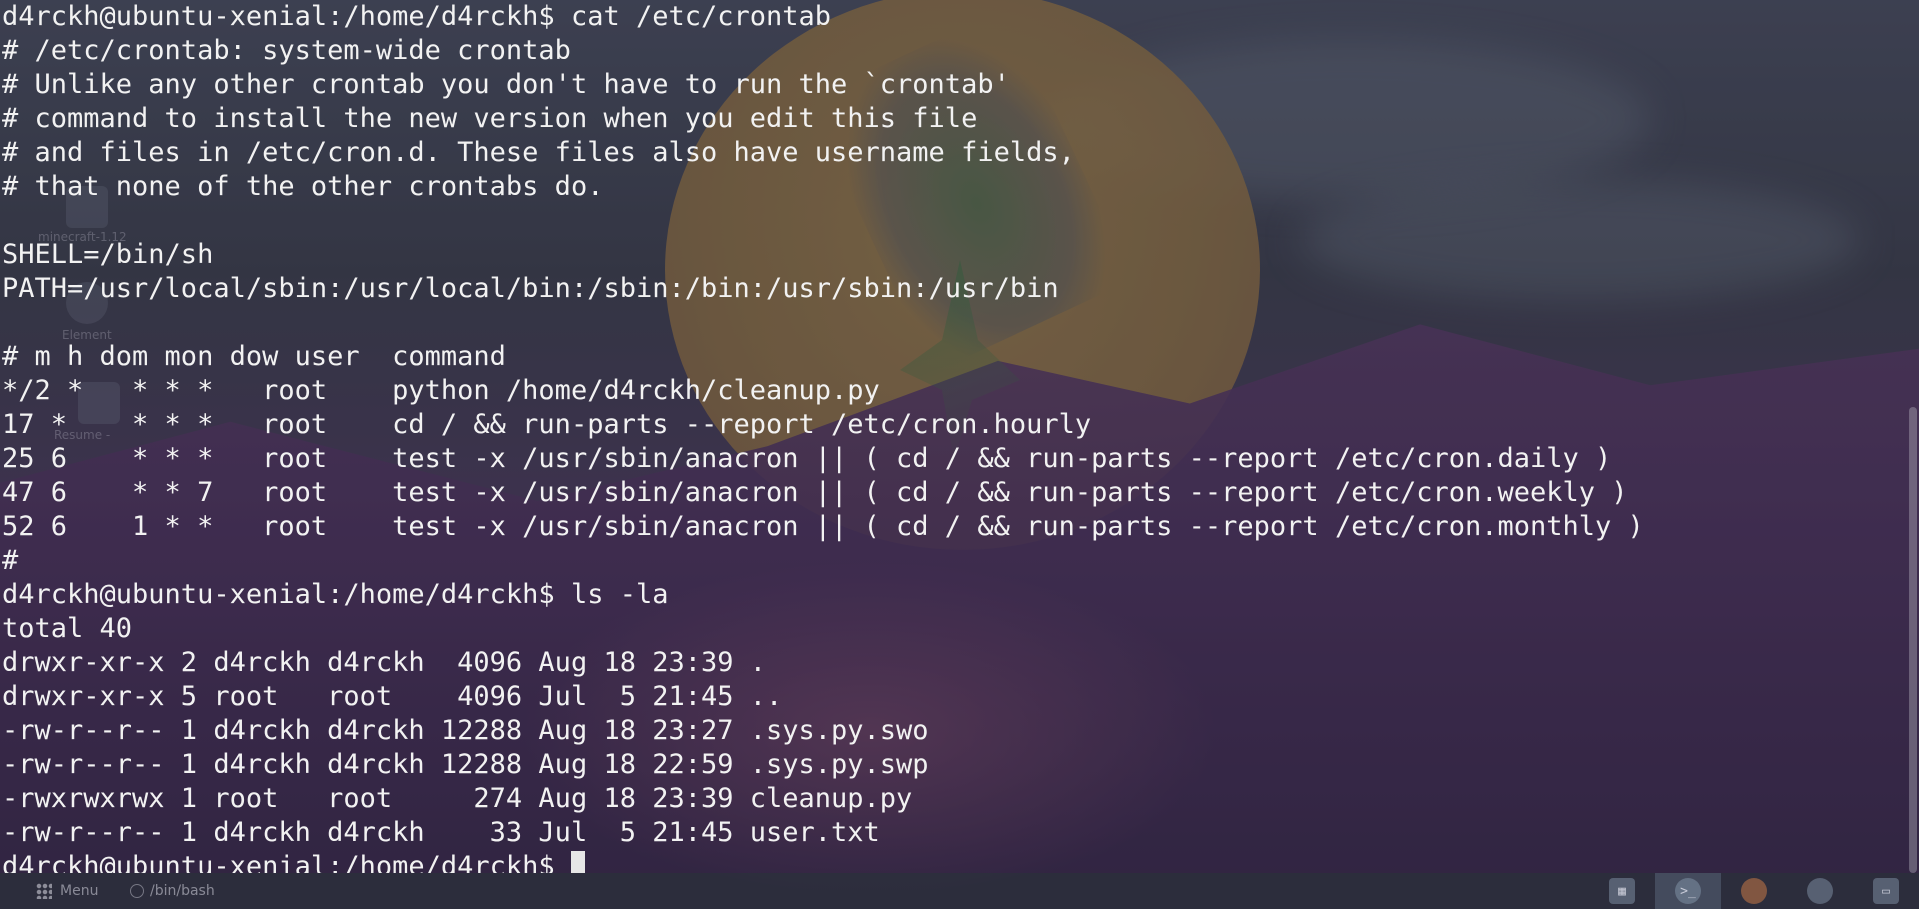 This screenshot has width=1919, height=909. I want to click on system-tray: ▦ >_ ▭, so click(1754, 891).